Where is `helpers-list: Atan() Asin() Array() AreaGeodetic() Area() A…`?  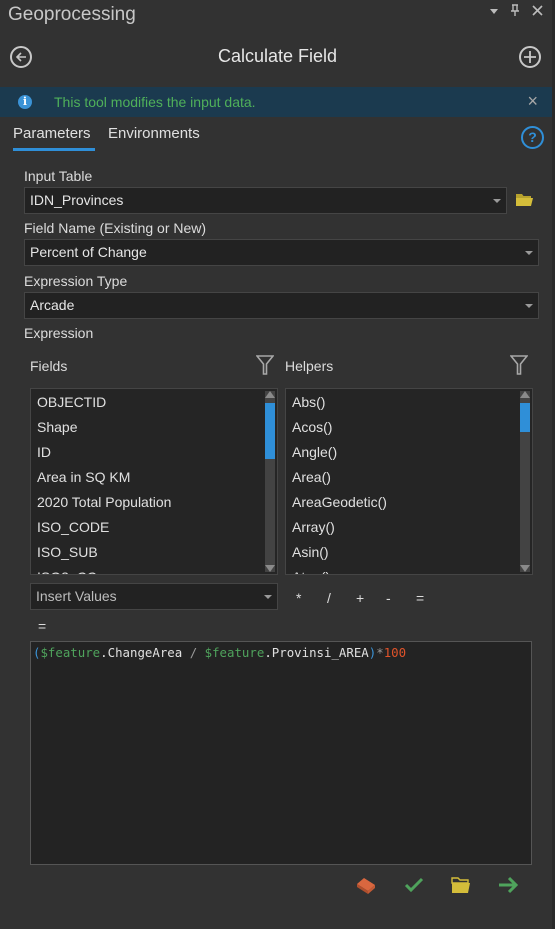 helpers-list: Atan() Asin() Array() AreaGeodetic() Area() A… is located at coordinates (409, 481).